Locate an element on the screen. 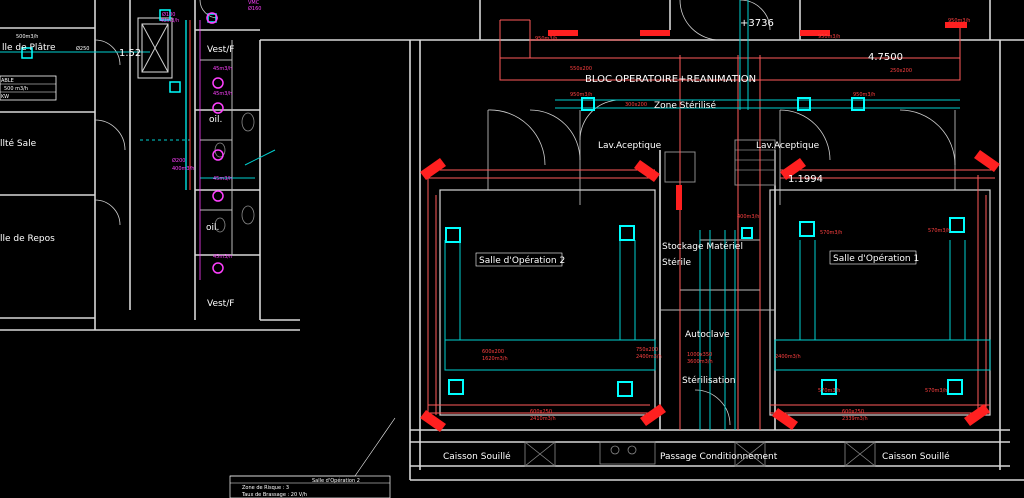  salle-operation-1-room is located at coordinates (880, 302).